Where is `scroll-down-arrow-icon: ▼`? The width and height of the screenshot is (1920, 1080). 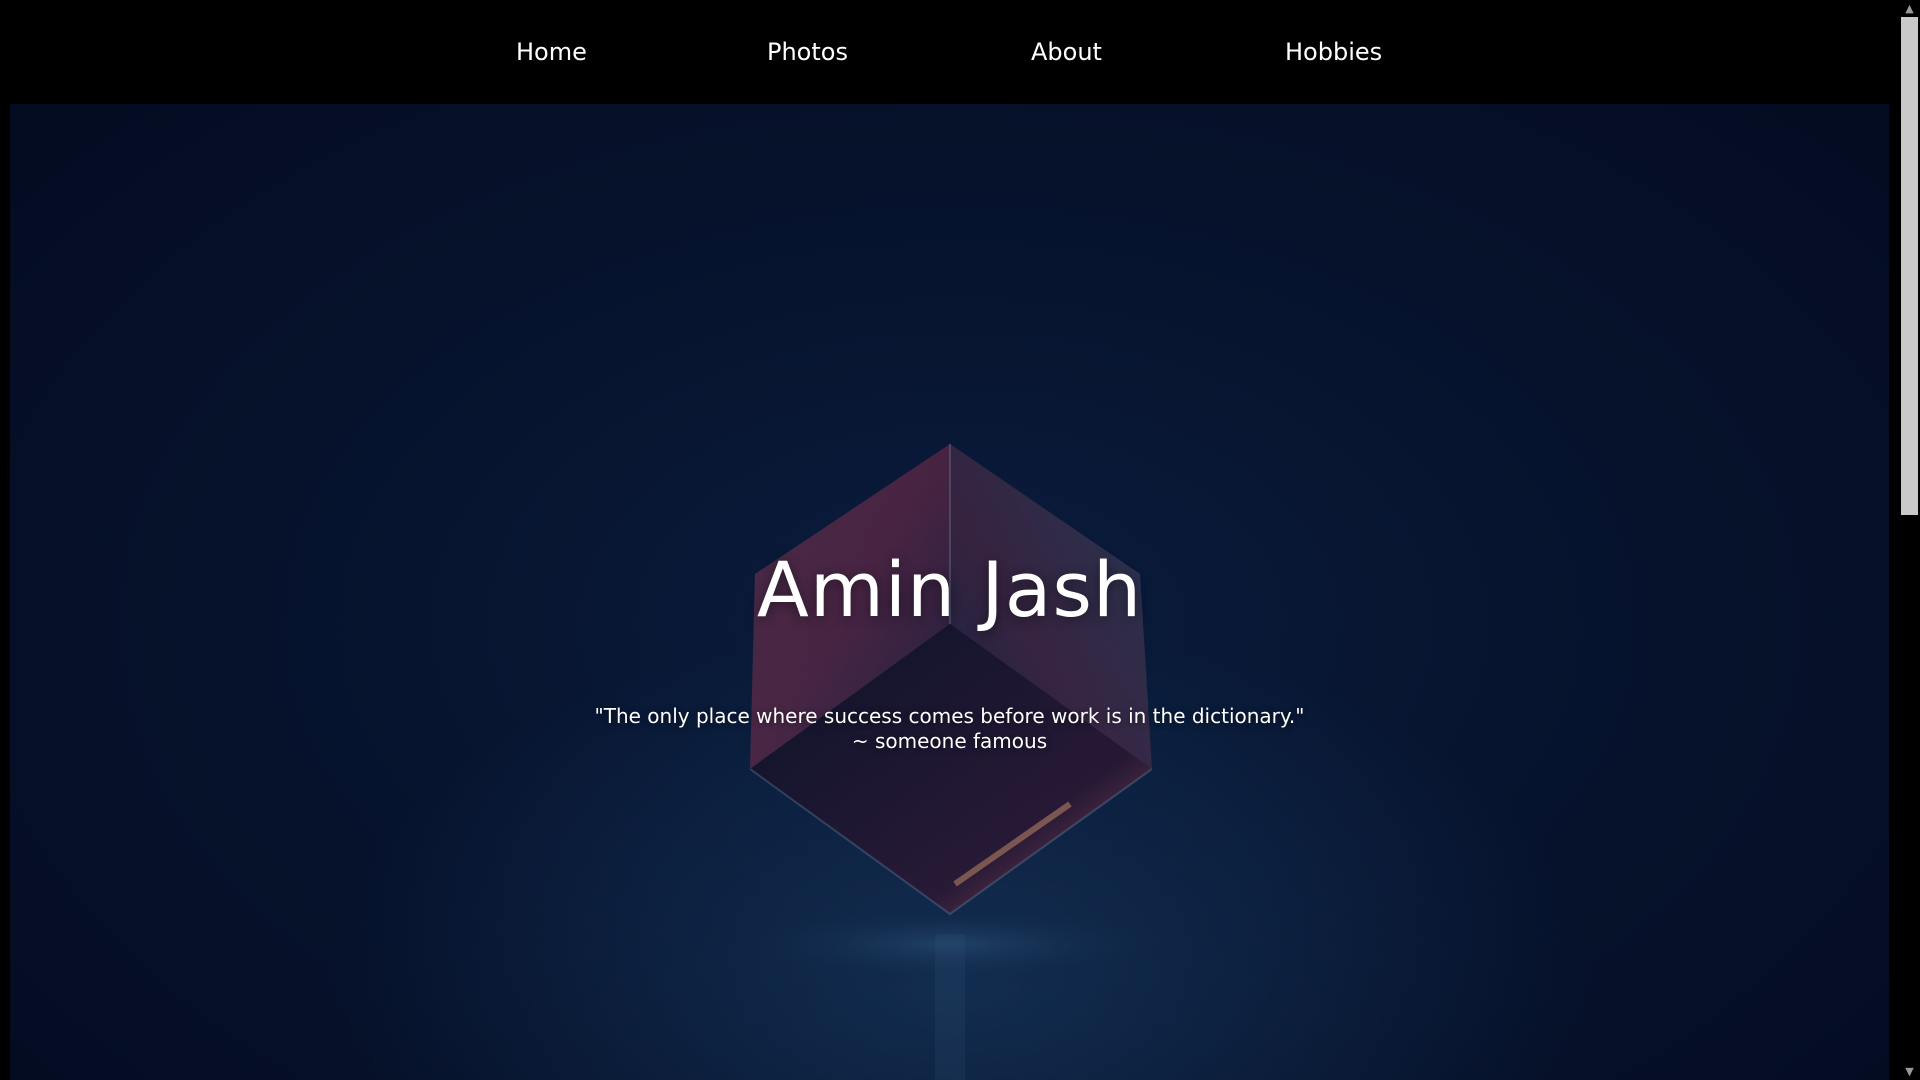 scroll-down-arrow-icon: ▼ is located at coordinates (1909, 1071).